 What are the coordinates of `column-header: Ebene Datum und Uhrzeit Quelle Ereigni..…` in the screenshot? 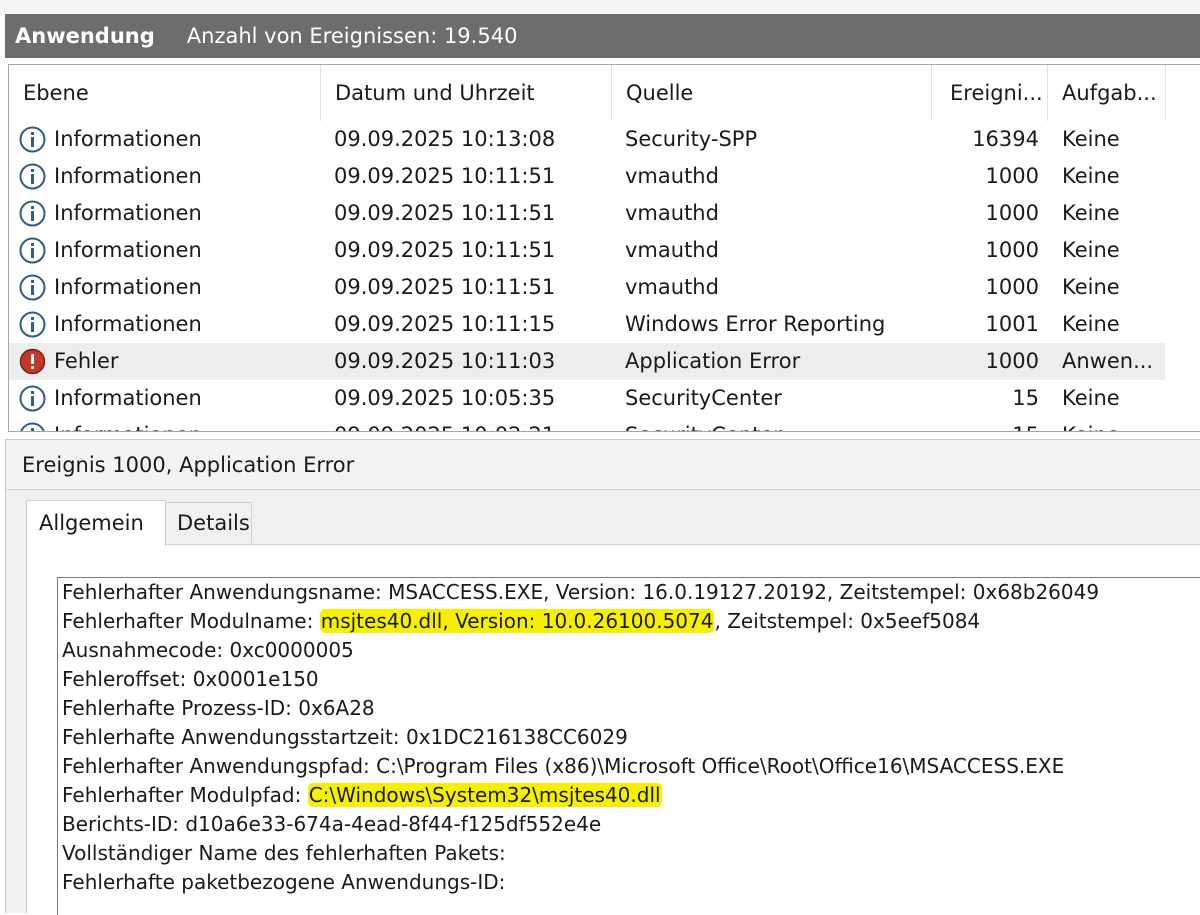 It's located at (604, 93).